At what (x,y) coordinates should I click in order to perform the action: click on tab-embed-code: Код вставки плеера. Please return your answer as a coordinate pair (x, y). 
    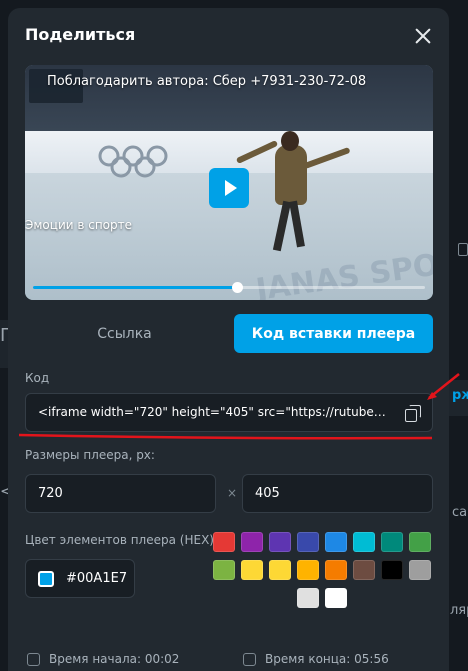
    Looking at the image, I should click on (333, 333).